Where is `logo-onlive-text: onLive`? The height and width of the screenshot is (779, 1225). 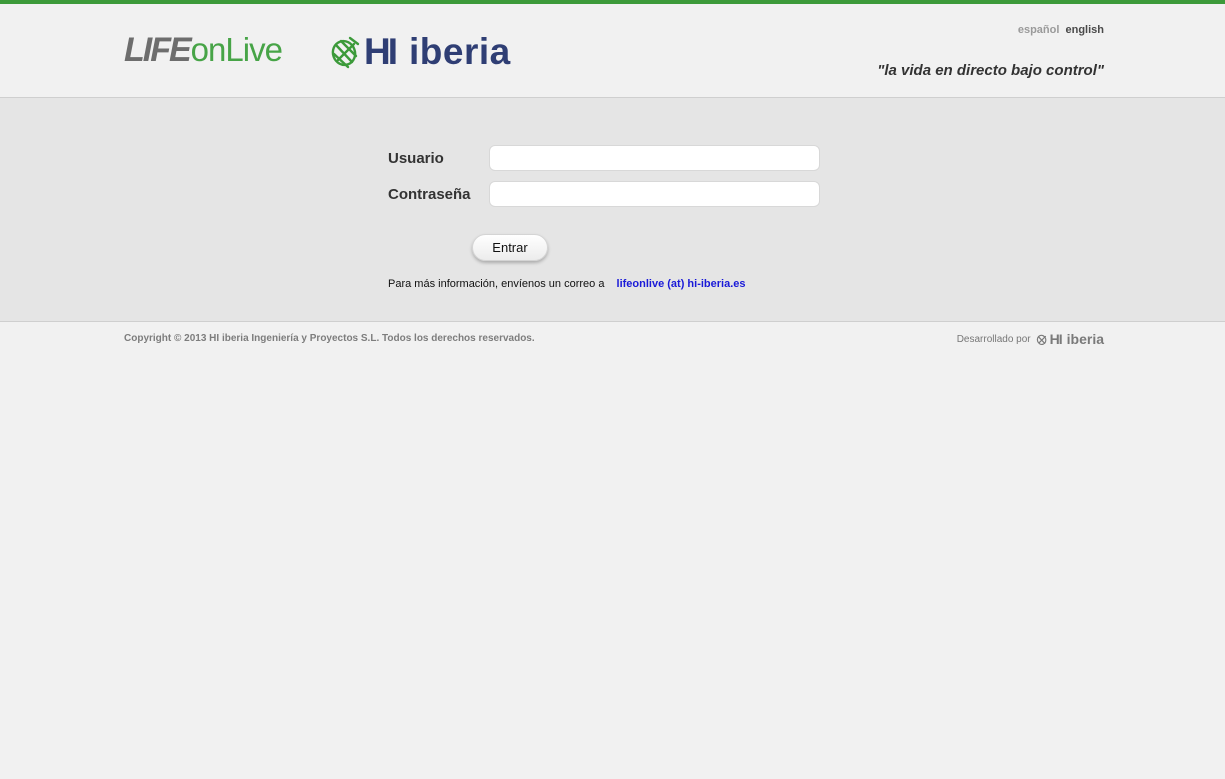 logo-onlive-text: onLive is located at coordinates (236, 49).